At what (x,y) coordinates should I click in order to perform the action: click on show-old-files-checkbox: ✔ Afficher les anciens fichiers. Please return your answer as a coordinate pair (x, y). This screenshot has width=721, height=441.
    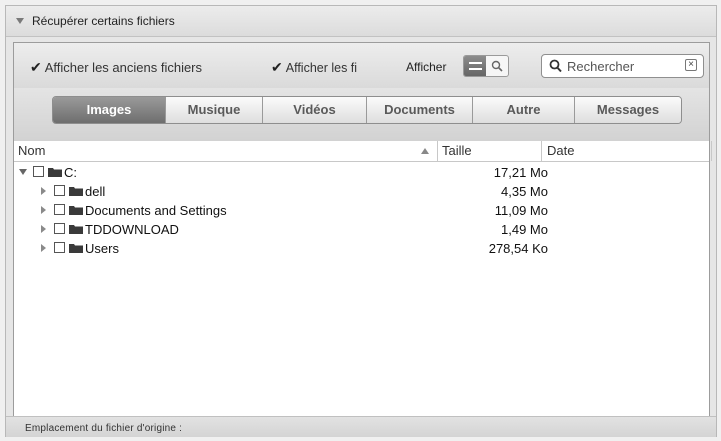
    Looking at the image, I should click on (116, 67).